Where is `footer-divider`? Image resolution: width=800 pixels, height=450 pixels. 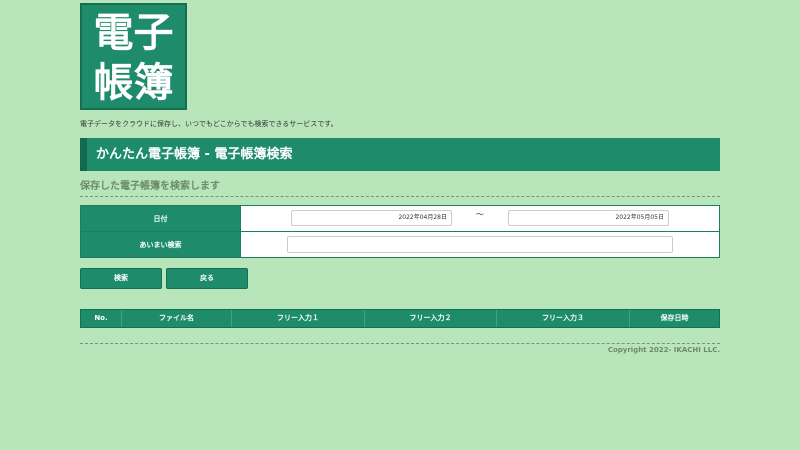 footer-divider is located at coordinates (400, 343).